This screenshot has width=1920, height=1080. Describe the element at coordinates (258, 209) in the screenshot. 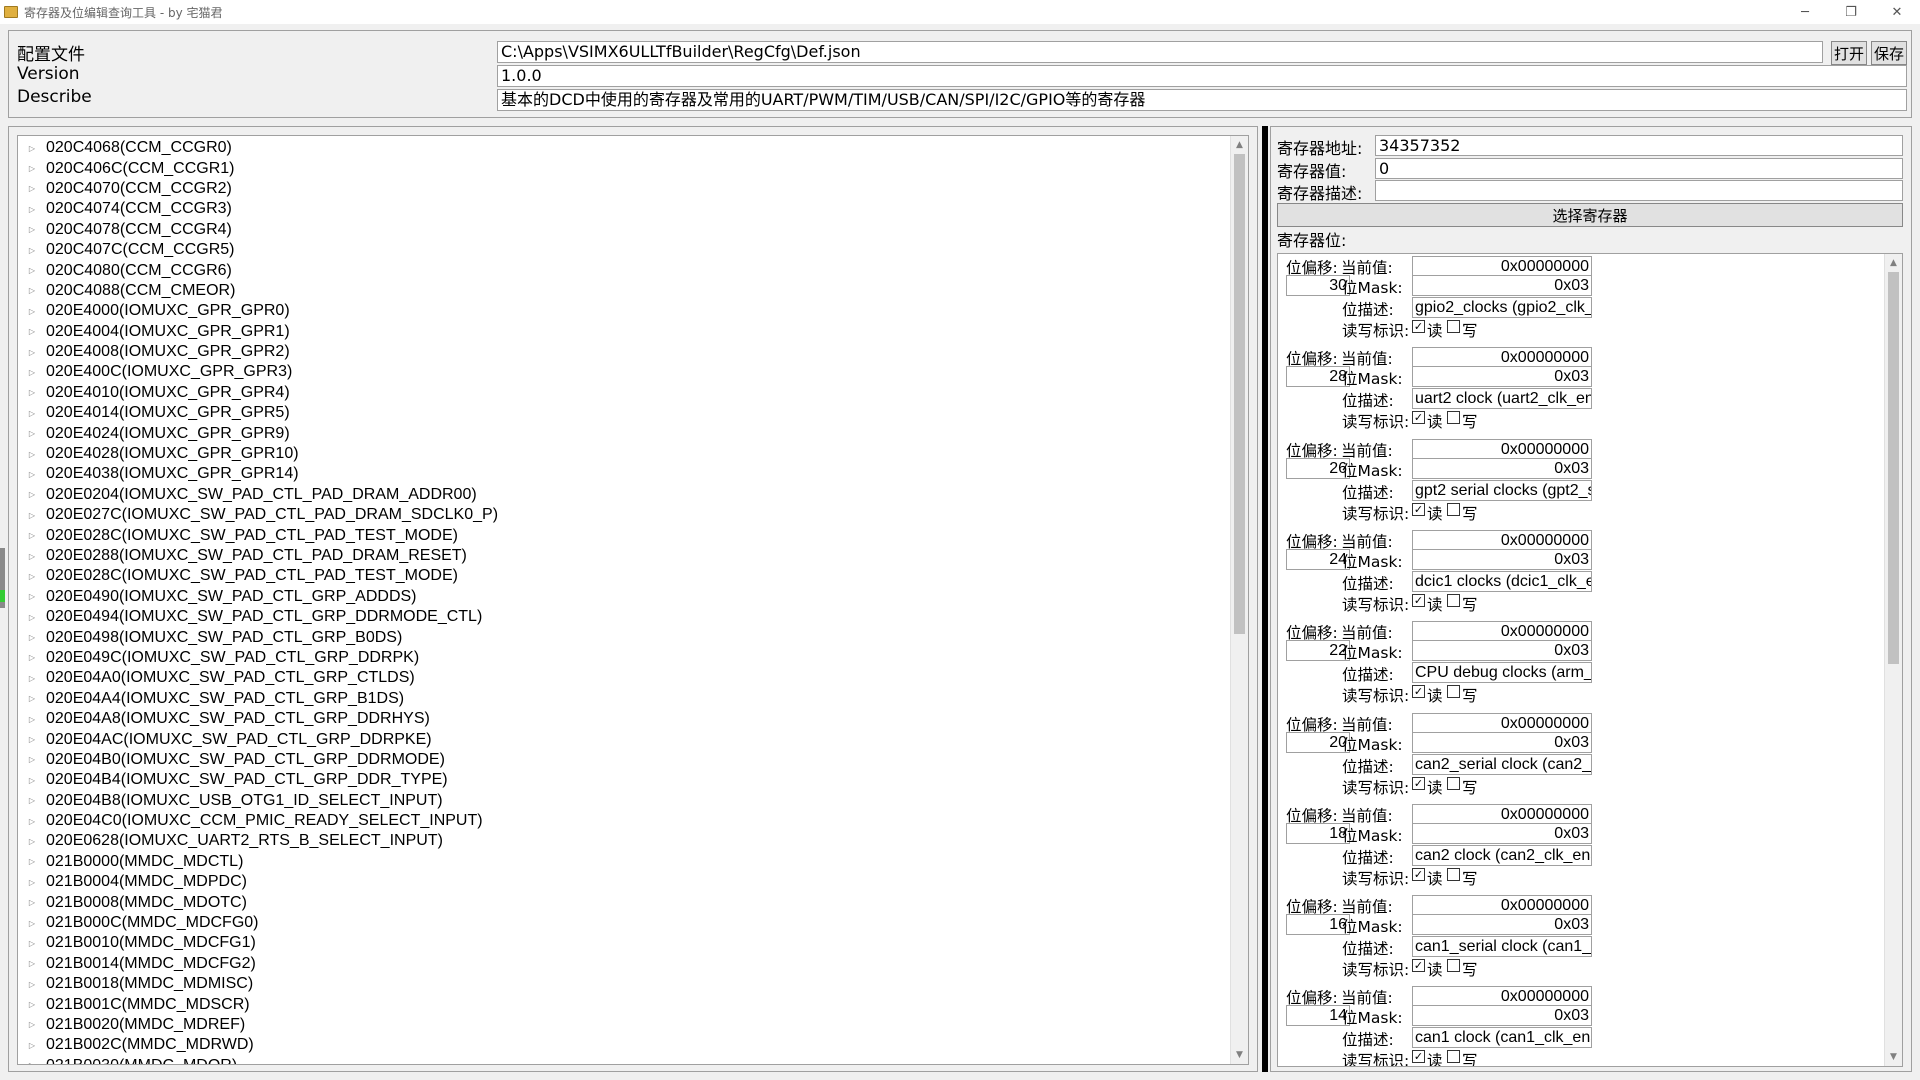

I see `tree-item: ▷ 020C4074(CCM_CCGR3)` at that location.